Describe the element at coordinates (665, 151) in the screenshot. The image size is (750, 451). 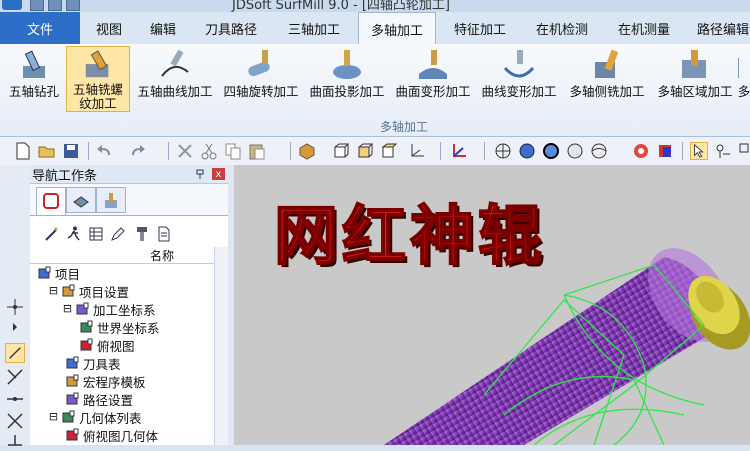
I see `material-icon` at that location.